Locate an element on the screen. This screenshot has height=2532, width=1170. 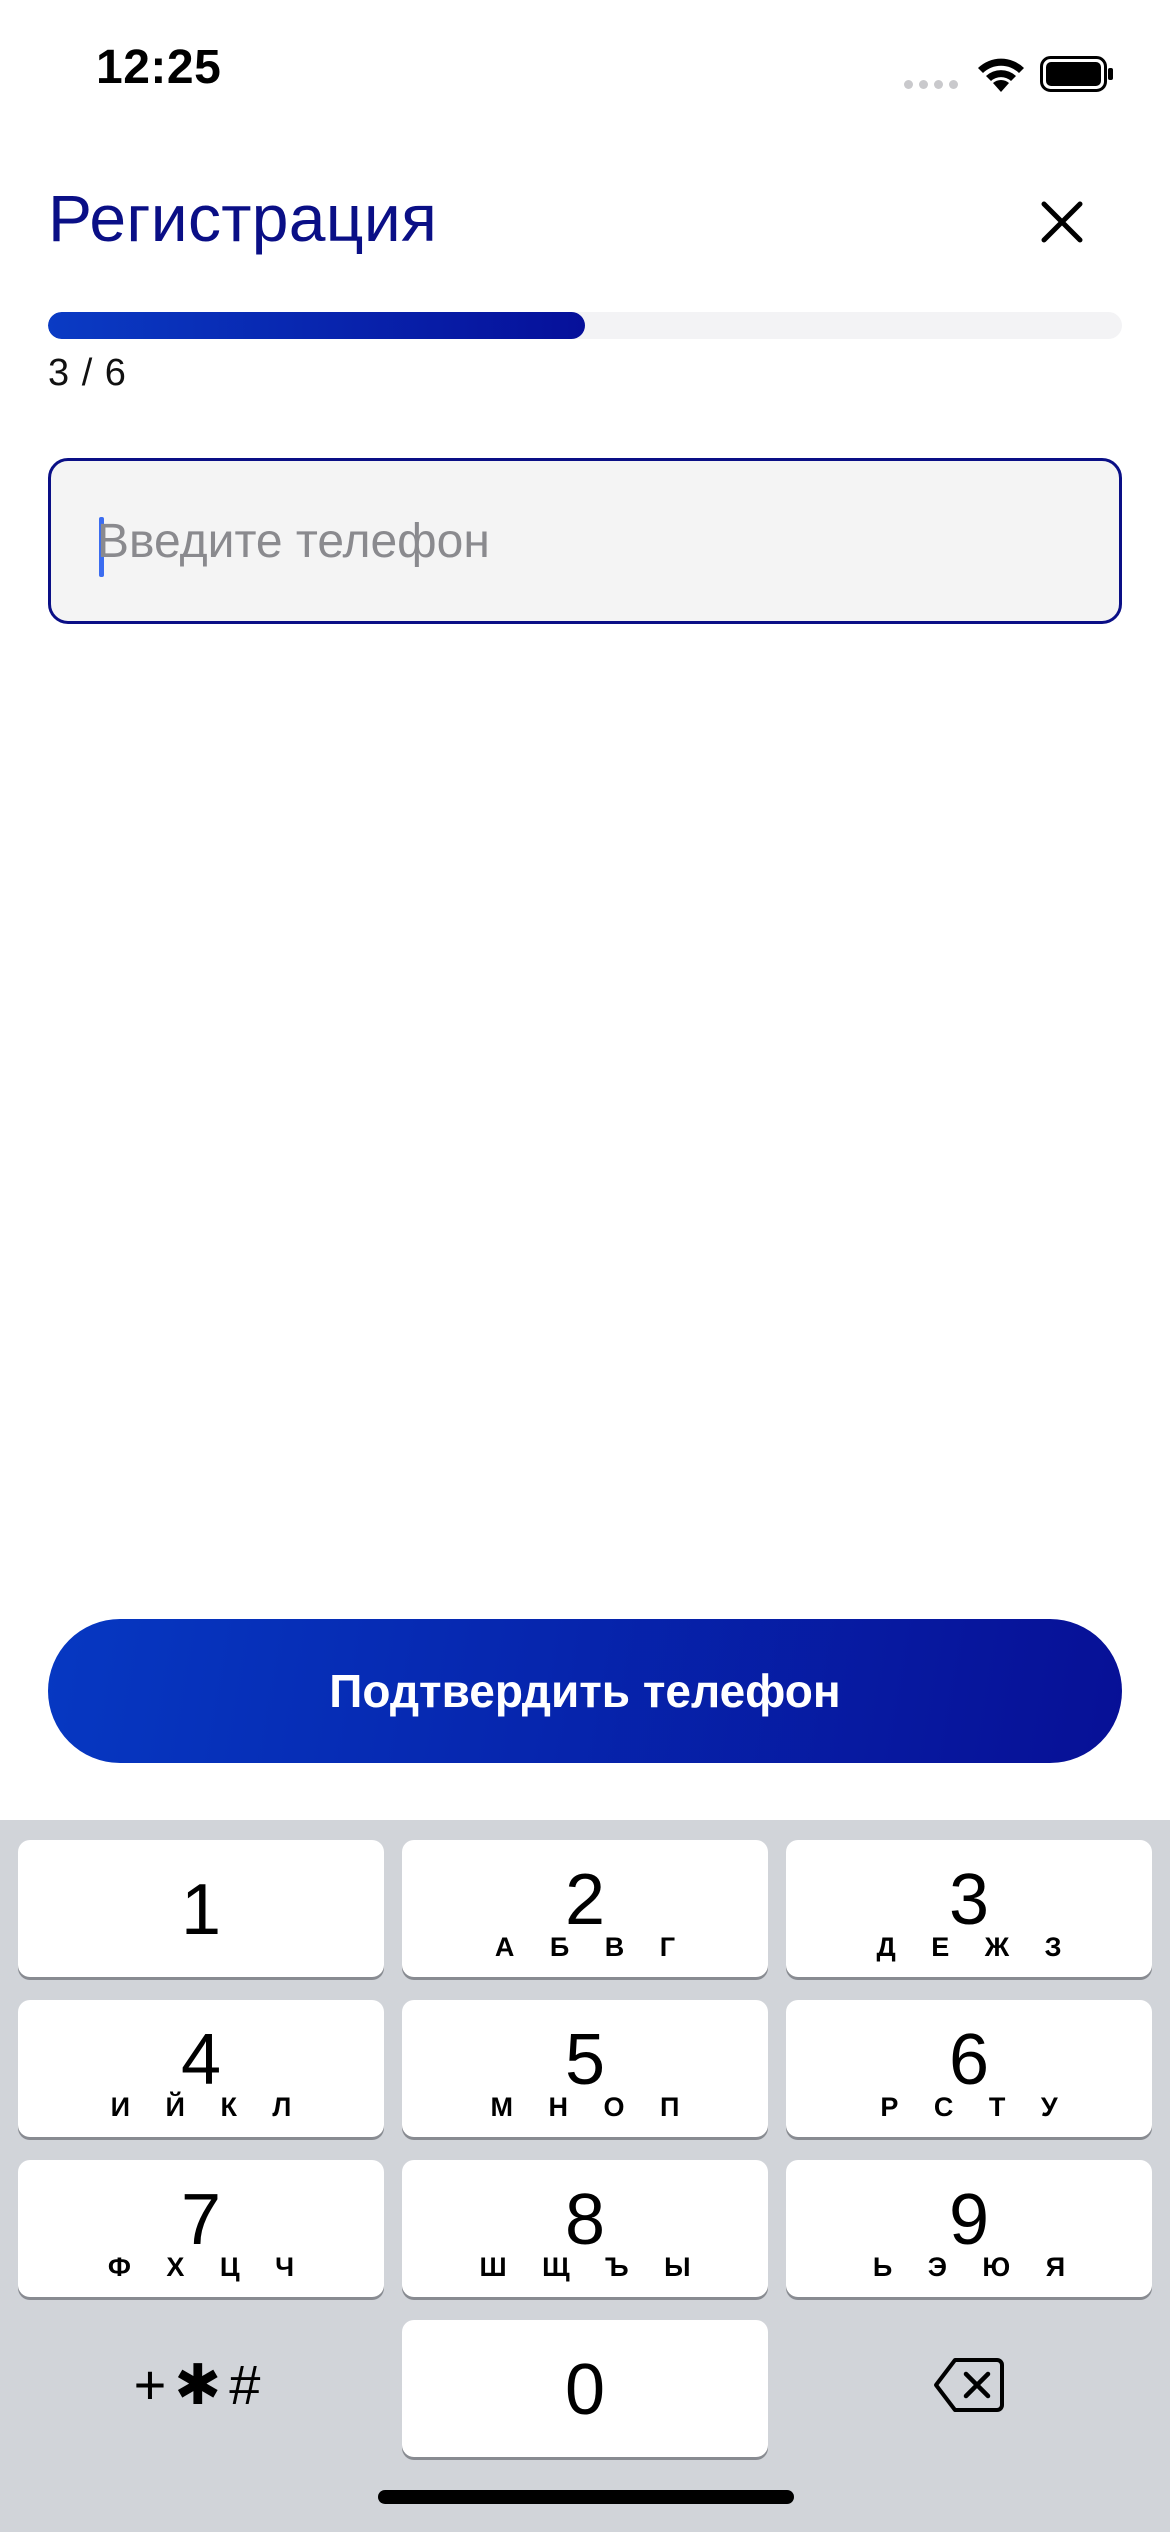
key-0: 0 is located at coordinates (585, 2388).